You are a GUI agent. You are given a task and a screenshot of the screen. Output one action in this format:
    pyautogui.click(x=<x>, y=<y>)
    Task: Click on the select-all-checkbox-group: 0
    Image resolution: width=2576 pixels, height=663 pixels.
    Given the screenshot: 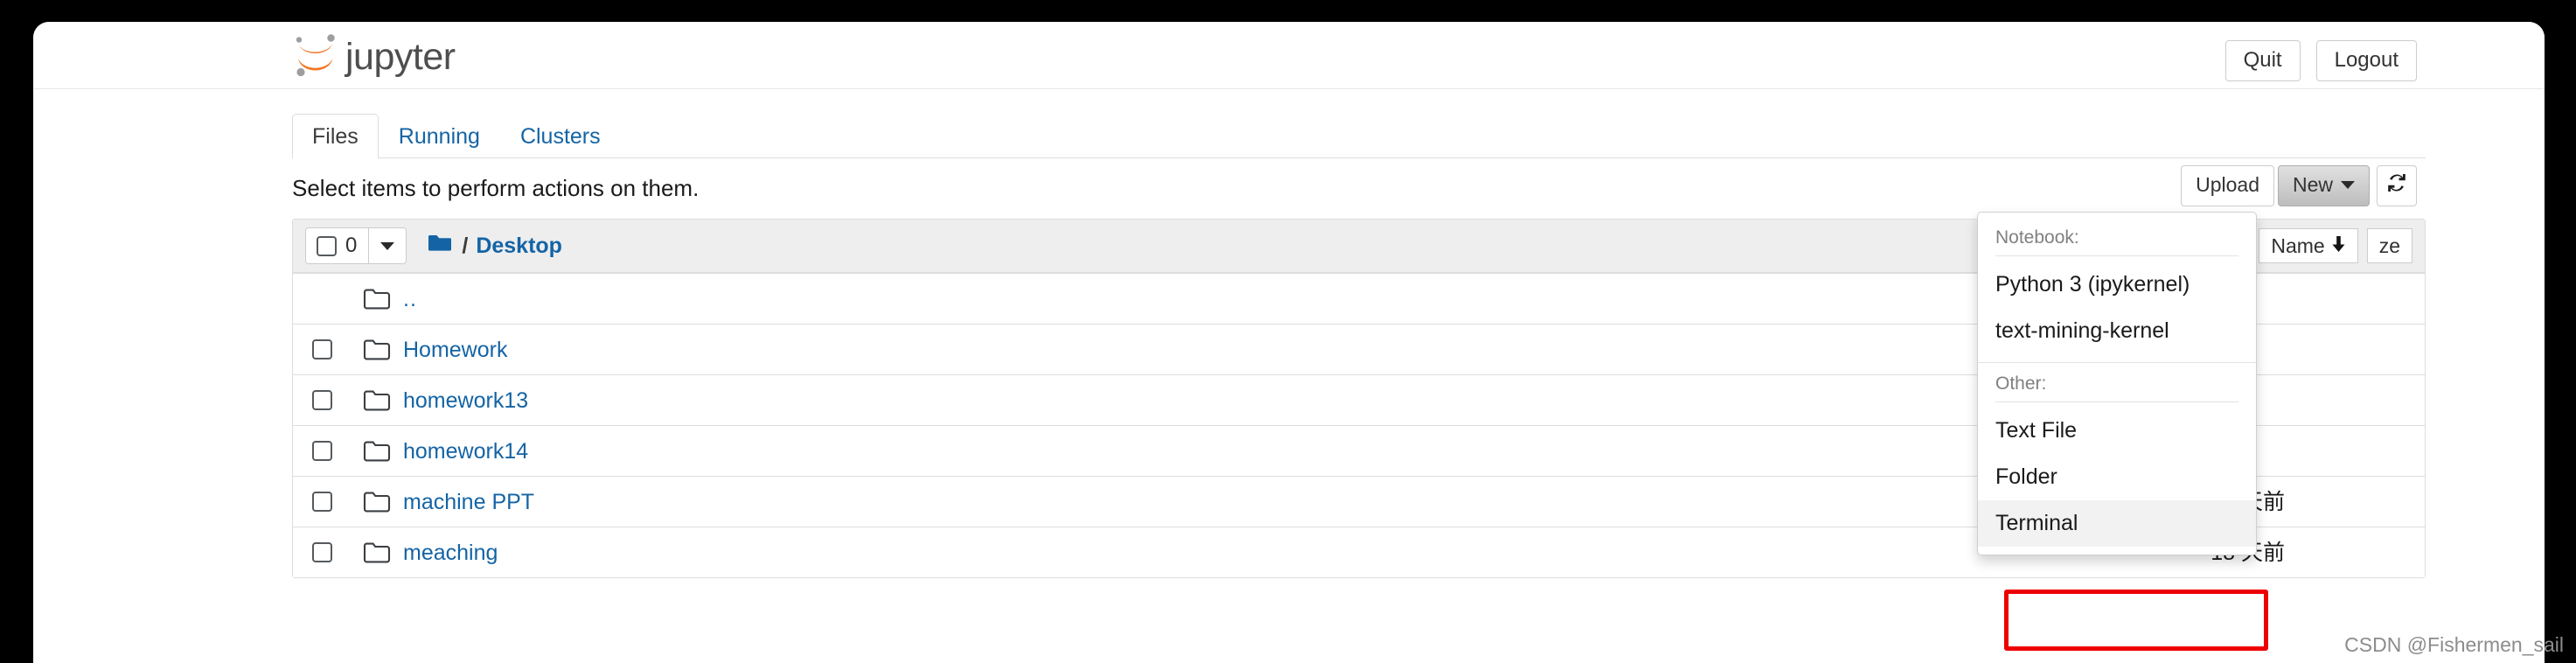 What is the action you would take?
    pyautogui.click(x=338, y=245)
    